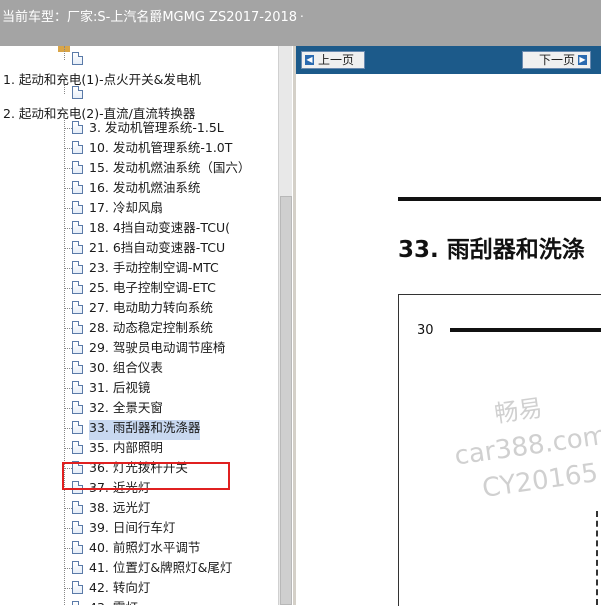  Describe the element at coordinates (491, 250) in the screenshot. I see `page-heading: 33. 雨刮器和洗涤` at that location.